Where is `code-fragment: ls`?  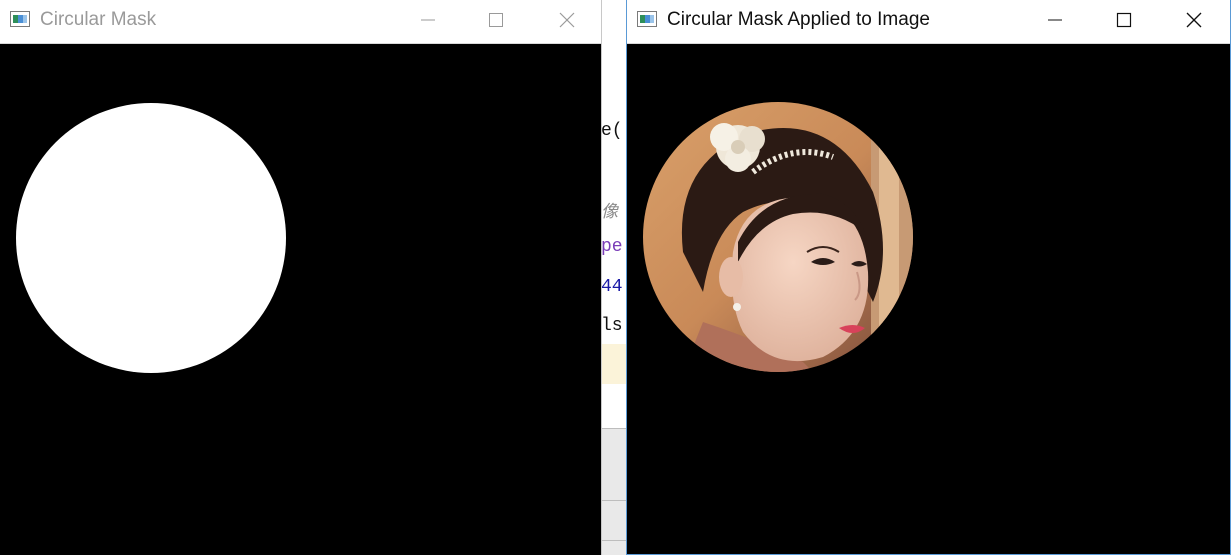
code-fragment: ls is located at coordinates (612, 326).